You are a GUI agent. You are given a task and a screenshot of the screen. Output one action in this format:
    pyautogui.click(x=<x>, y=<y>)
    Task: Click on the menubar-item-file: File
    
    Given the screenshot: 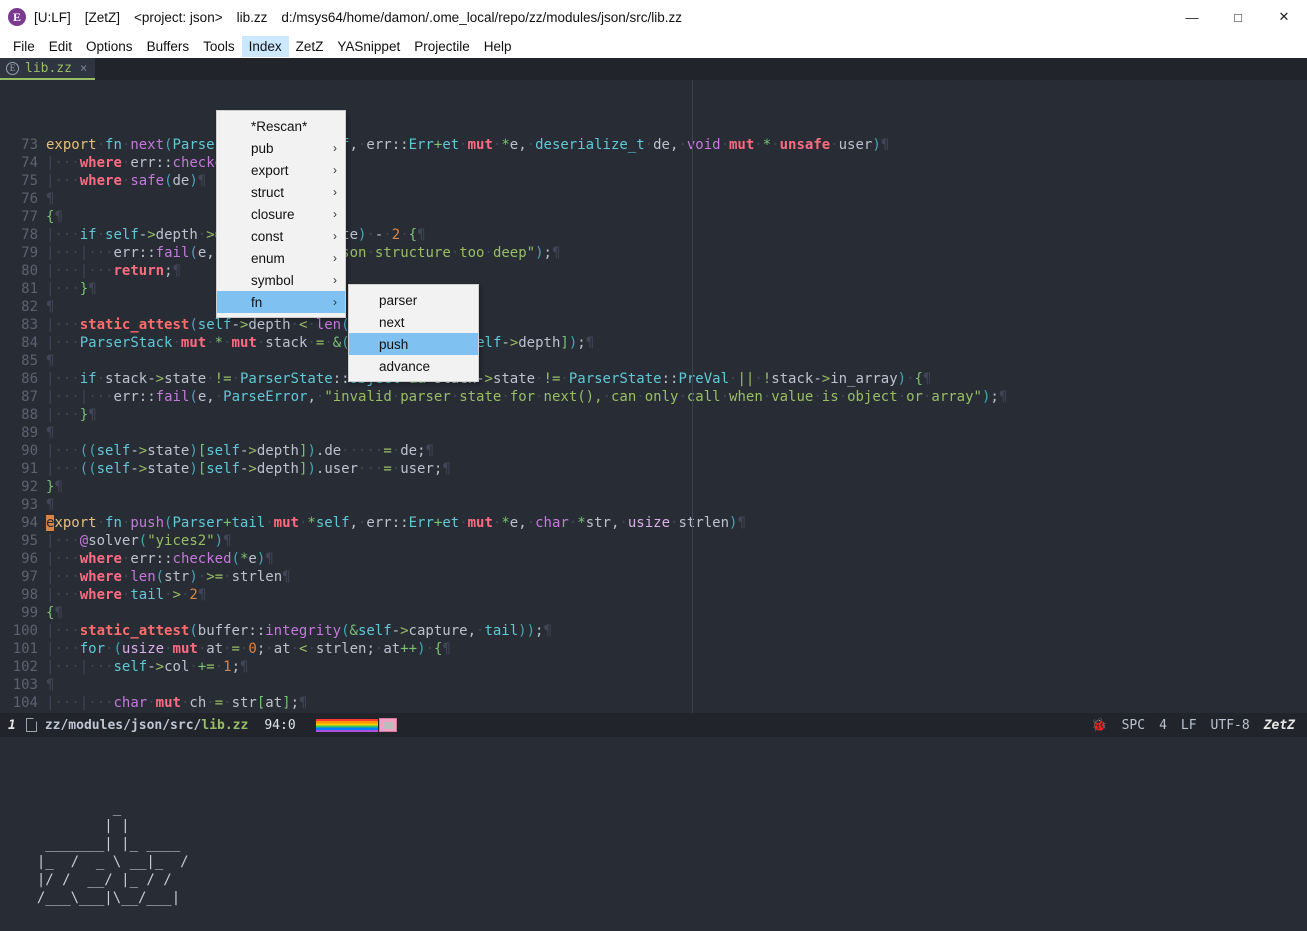 What is the action you would take?
    pyautogui.click(x=24, y=46)
    